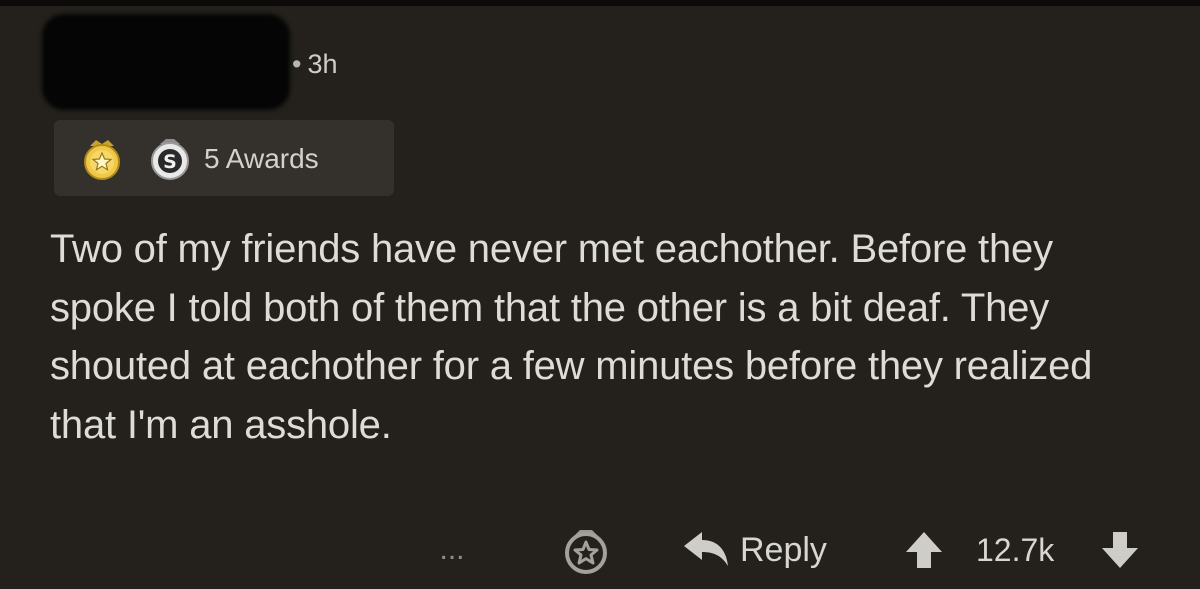  I want to click on reply-button: Reply, so click(754, 550).